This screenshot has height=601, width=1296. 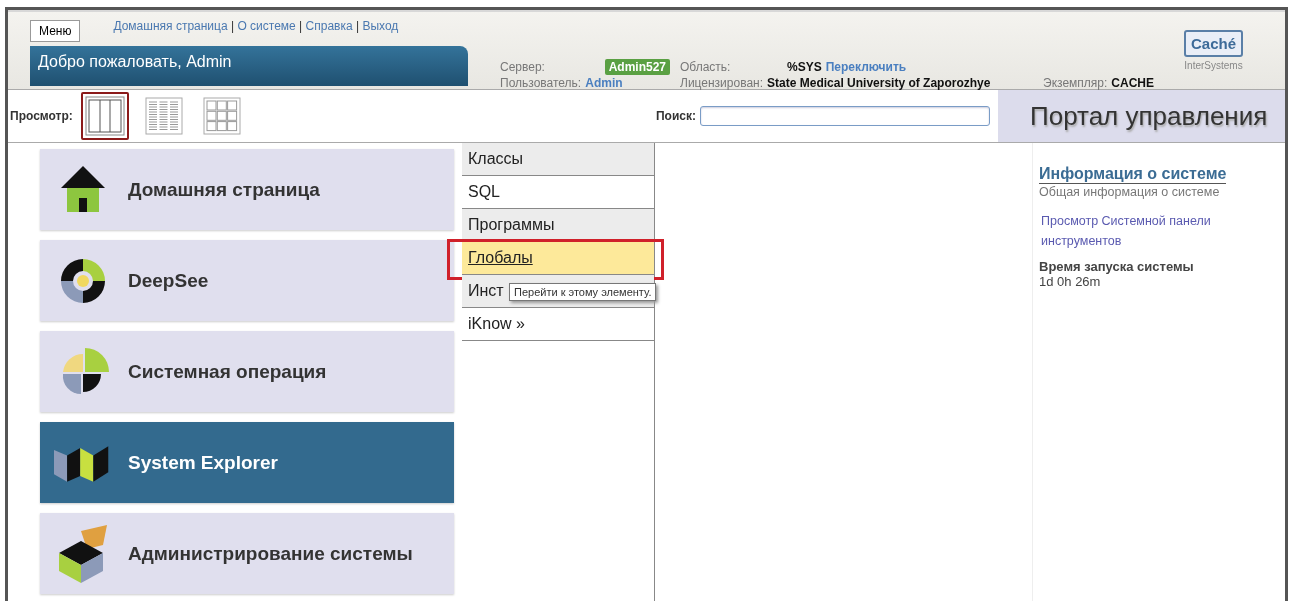 What do you see at coordinates (1141, 116) in the screenshot?
I see `portal-title: Портал управления` at bounding box center [1141, 116].